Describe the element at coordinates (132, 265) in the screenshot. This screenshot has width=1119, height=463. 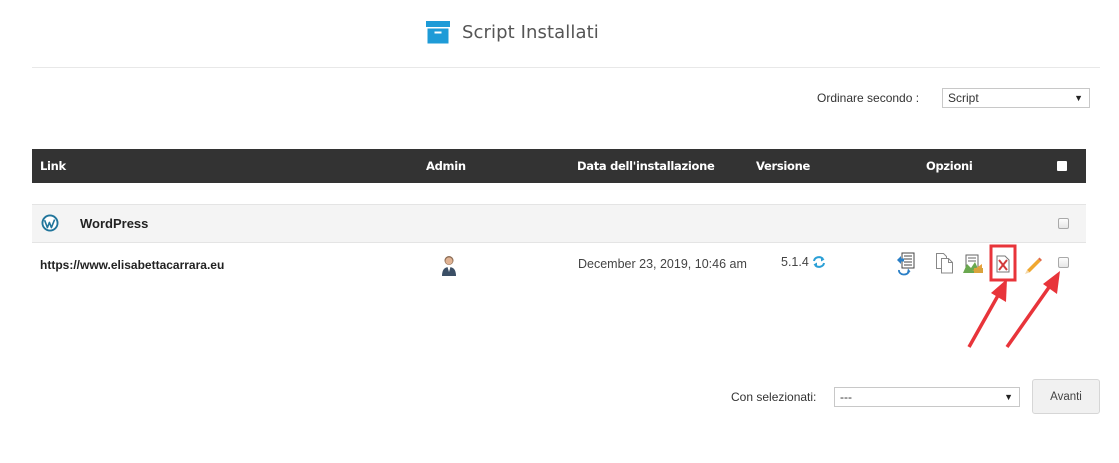
I see `installation-link: https://www.elisabettacarrara.eu` at that location.